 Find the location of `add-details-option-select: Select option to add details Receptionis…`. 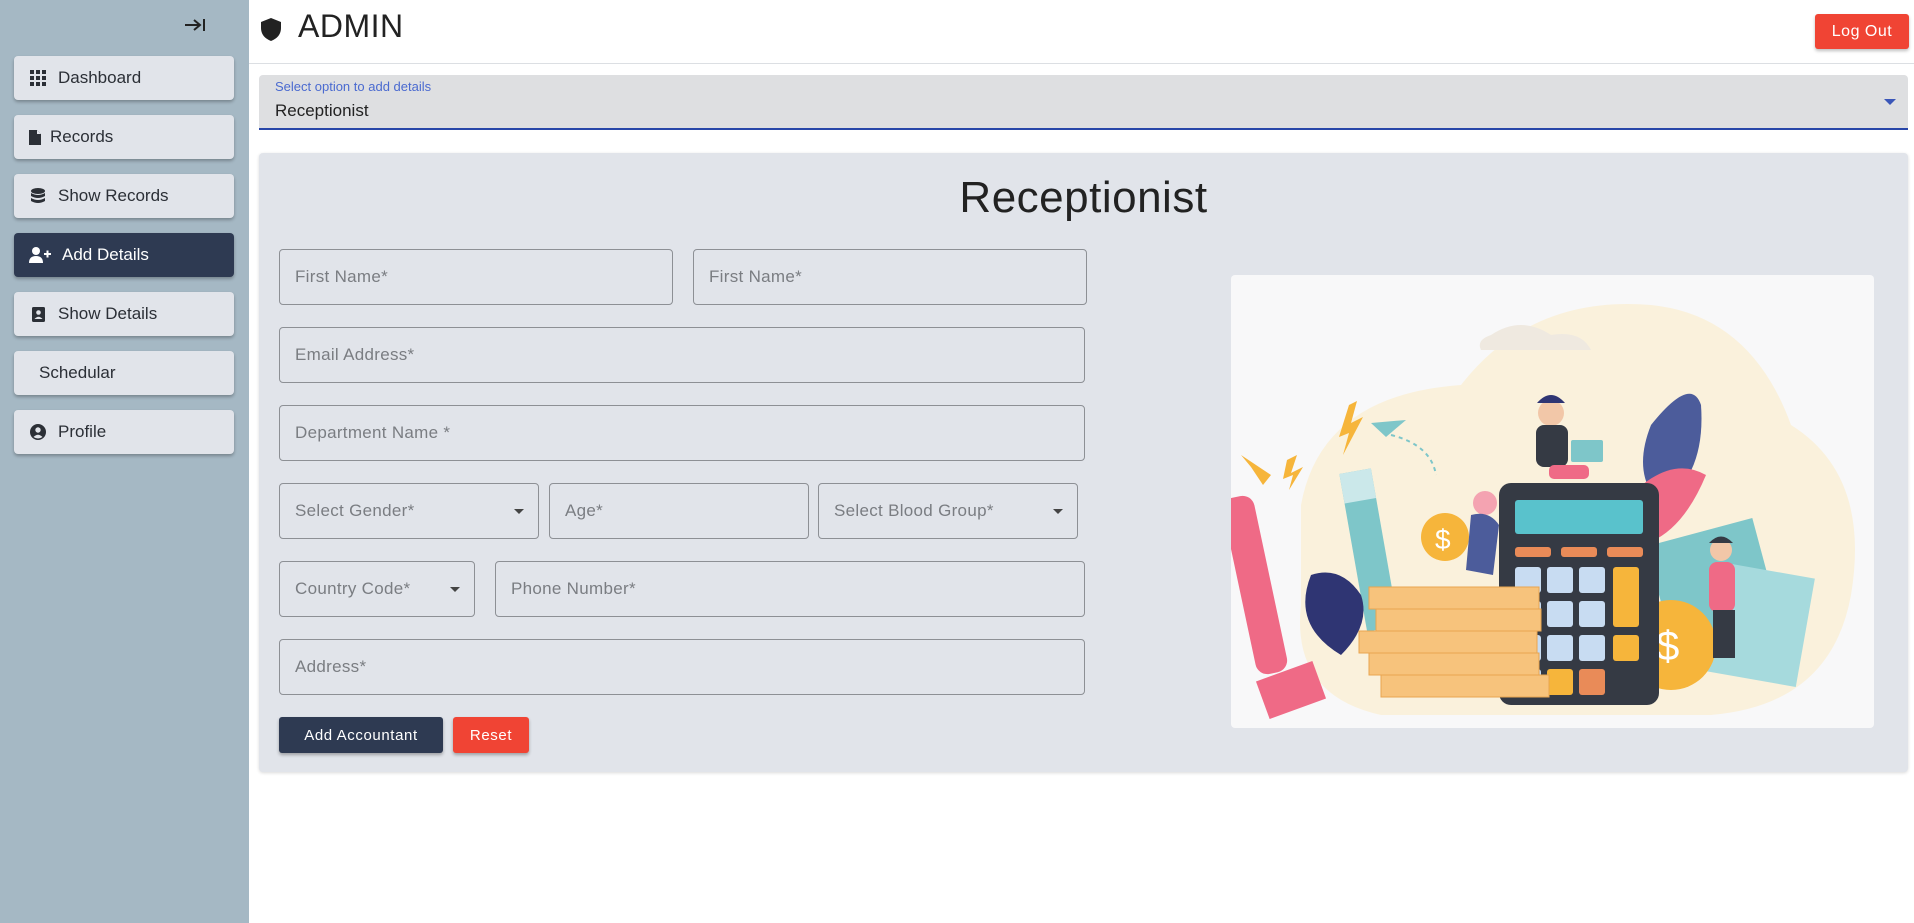

add-details-option-select: Select option to add details Receptionis… is located at coordinates (1083, 102).